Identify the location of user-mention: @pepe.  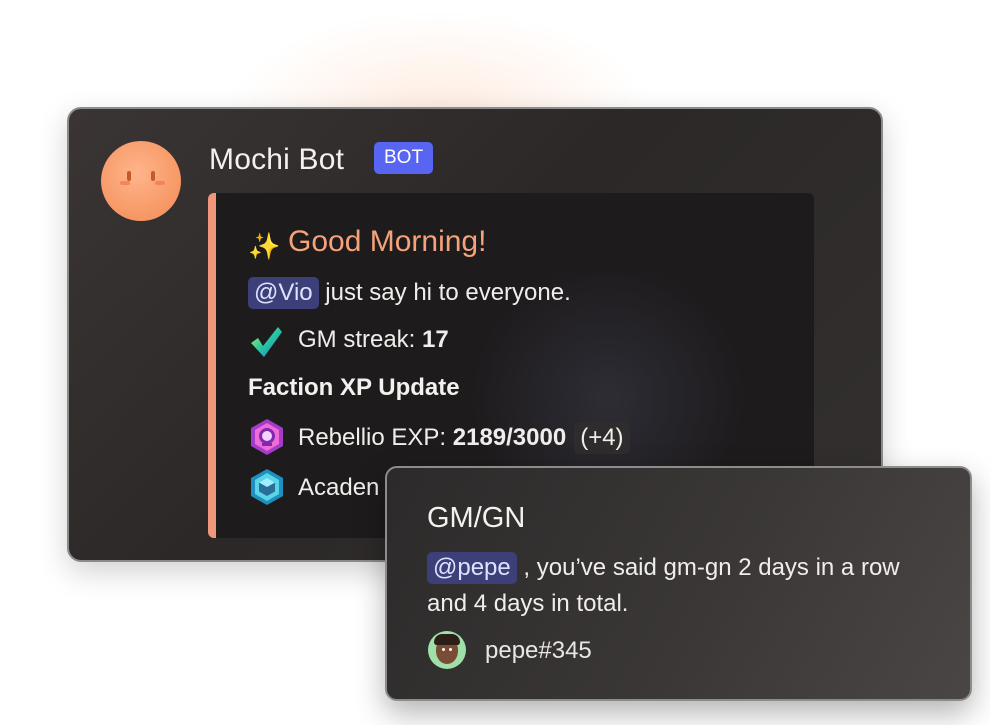
(472, 568).